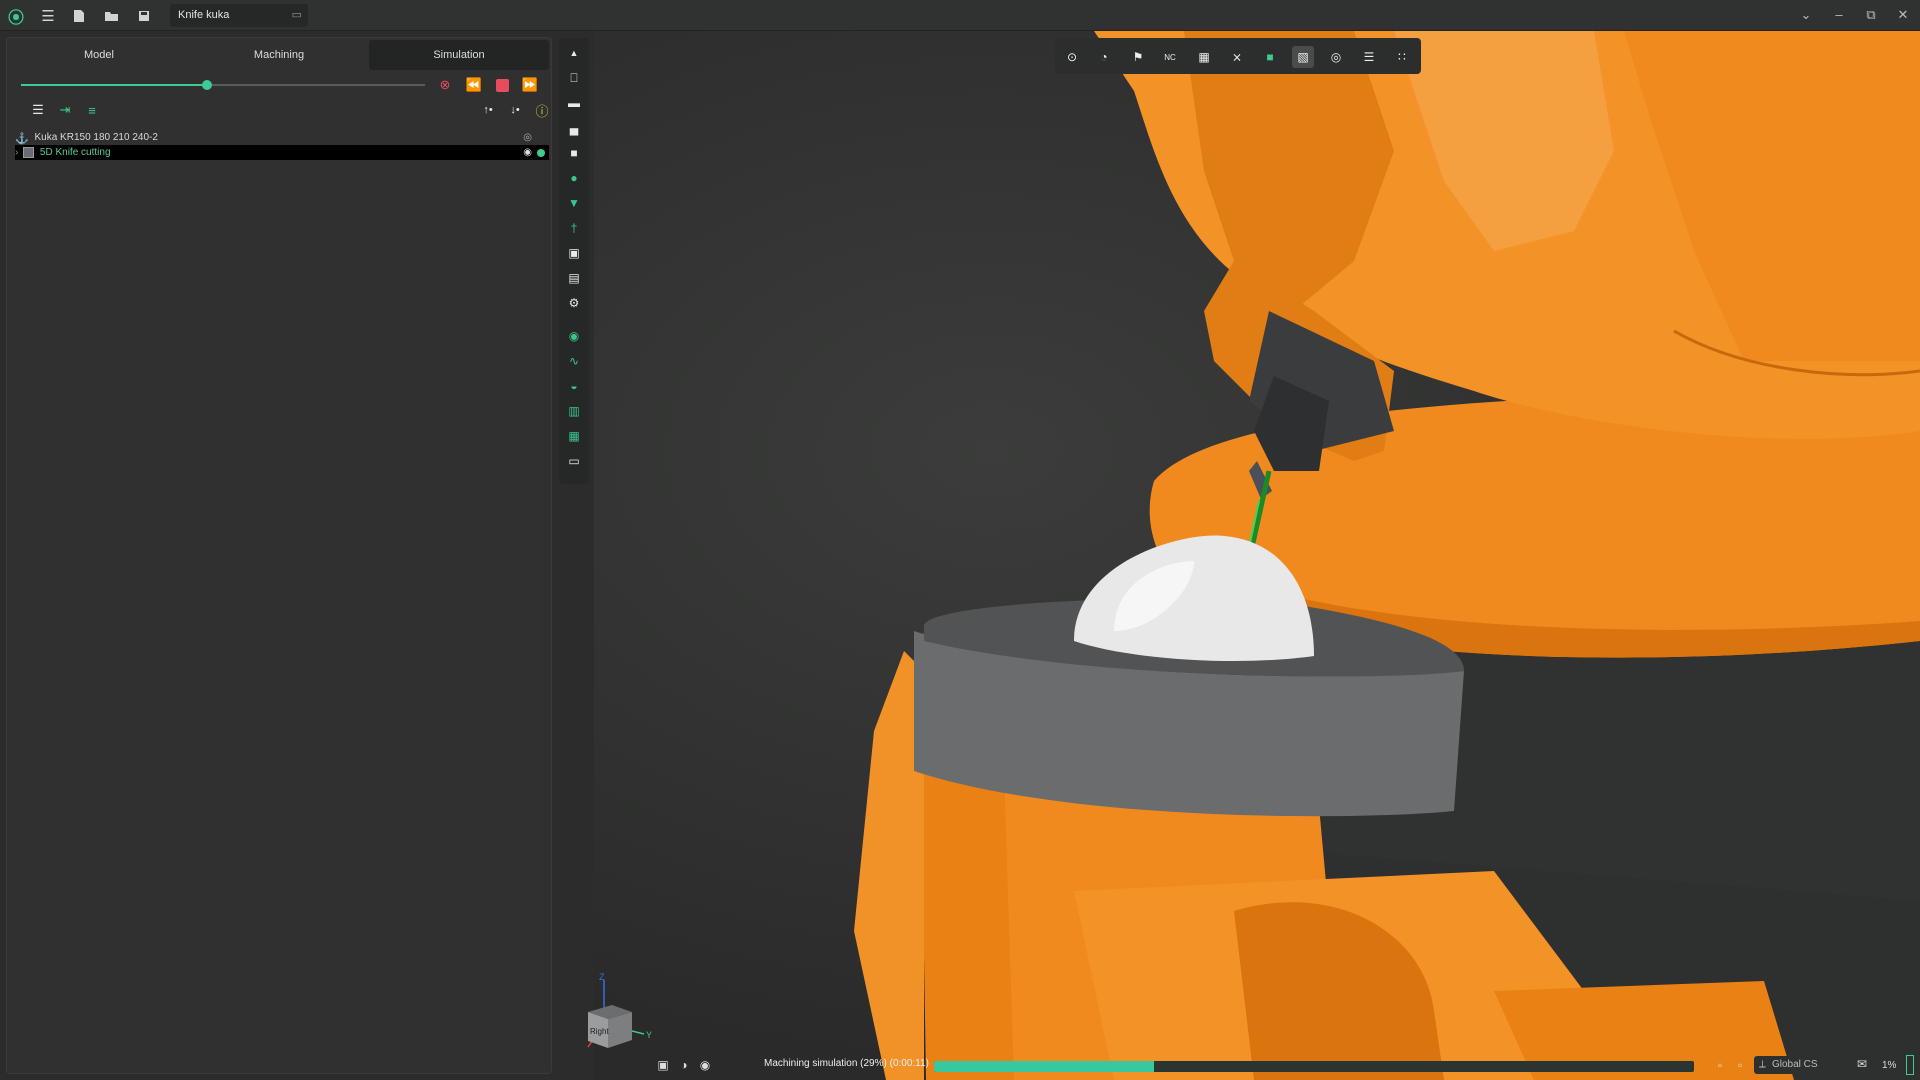  I want to click on tab-machining: Machining, so click(279, 55).